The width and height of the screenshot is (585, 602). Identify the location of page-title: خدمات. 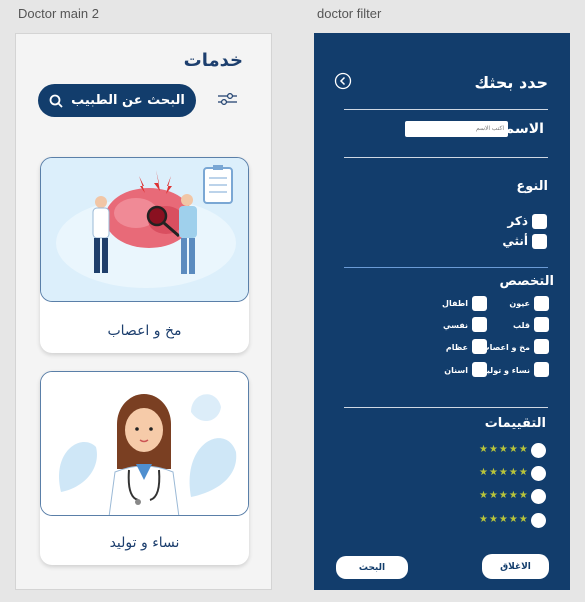
(213, 60).